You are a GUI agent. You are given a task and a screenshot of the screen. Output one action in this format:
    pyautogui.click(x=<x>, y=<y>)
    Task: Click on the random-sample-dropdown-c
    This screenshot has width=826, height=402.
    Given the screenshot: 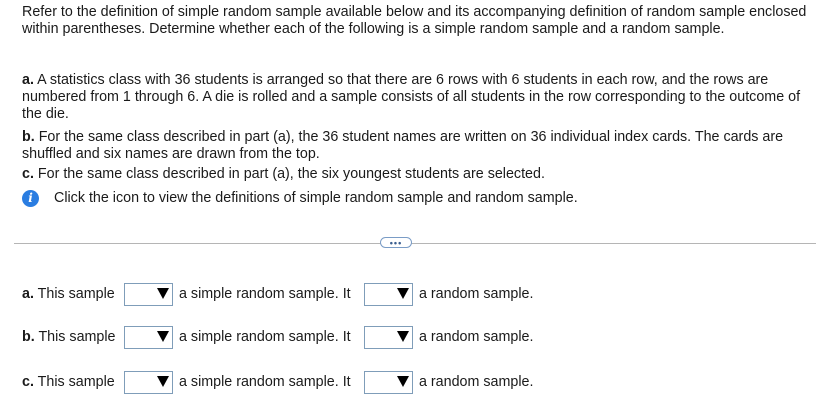 What is the action you would take?
    pyautogui.click(x=388, y=382)
    